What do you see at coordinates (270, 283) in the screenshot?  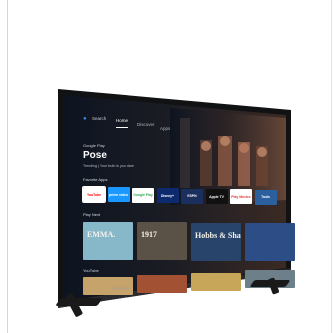 I see `stand-foot-right` at bounding box center [270, 283].